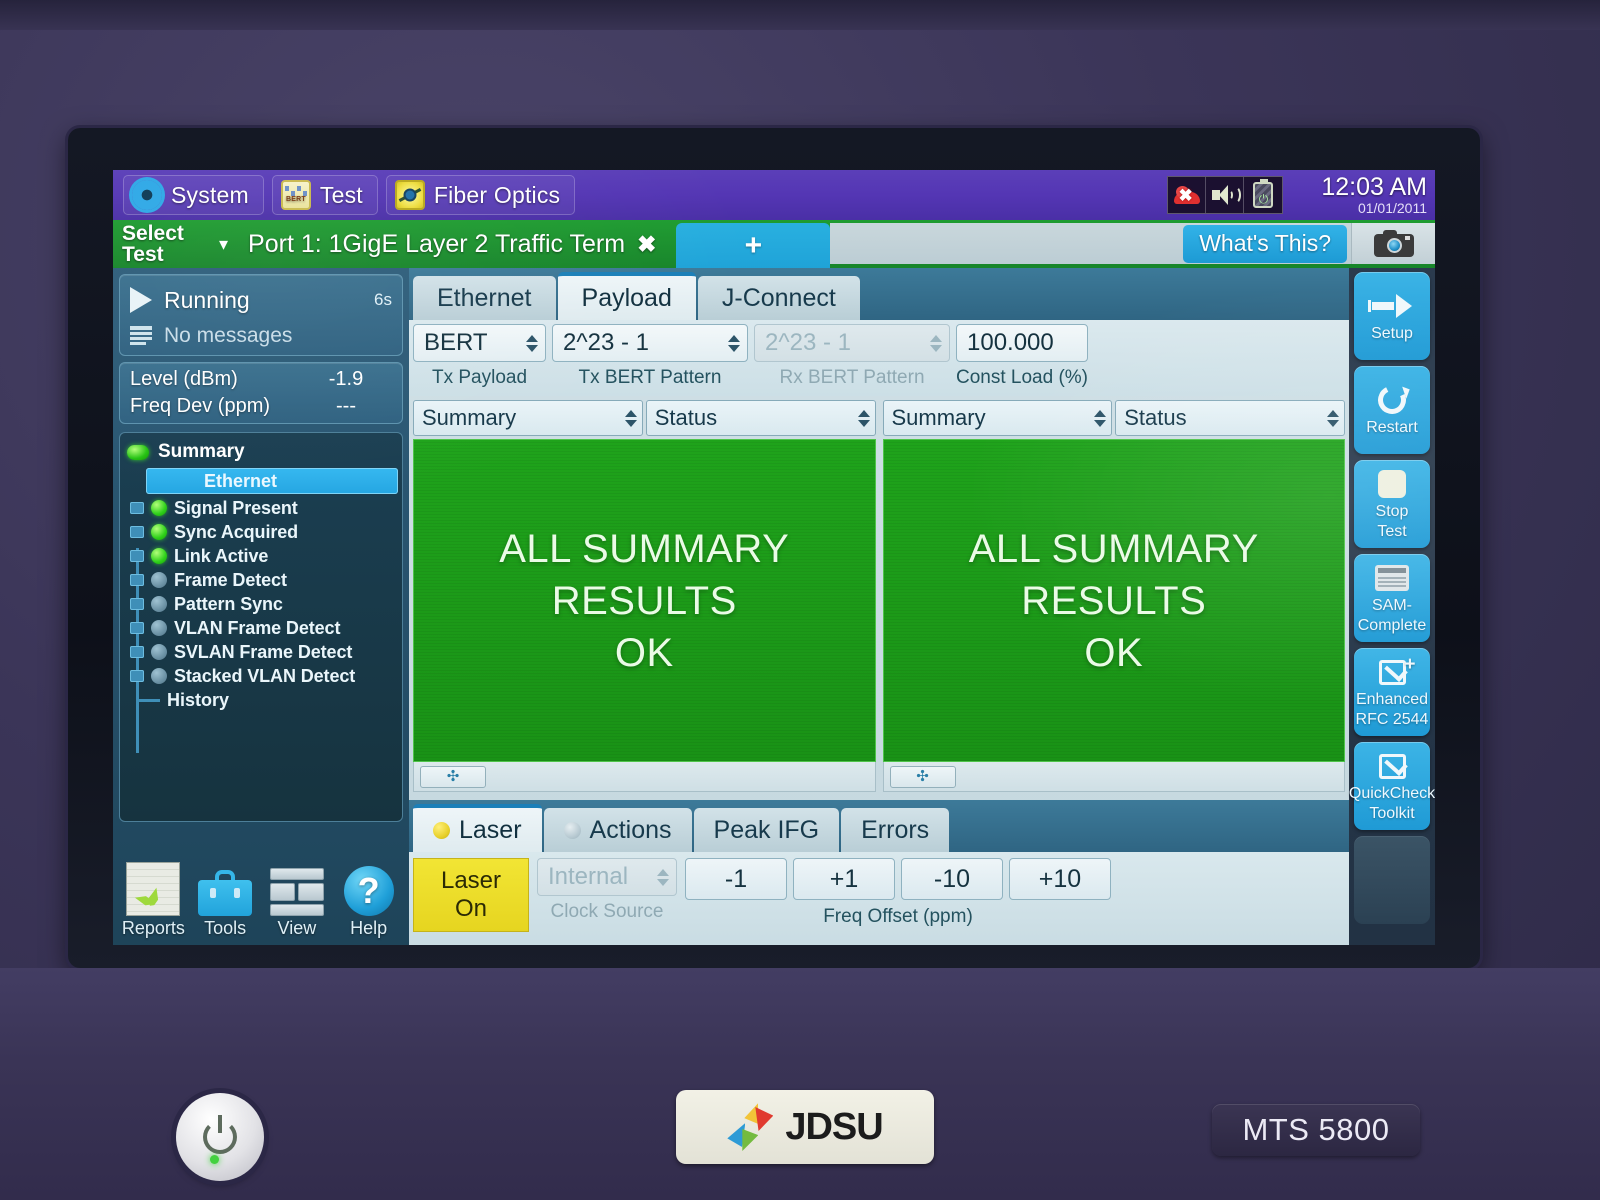 This screenshot has width=1600, height=1200. Describe the element at coordinates (778, 298) in the screenshot. I see `tab-j-connect: J-Connect` at that location.